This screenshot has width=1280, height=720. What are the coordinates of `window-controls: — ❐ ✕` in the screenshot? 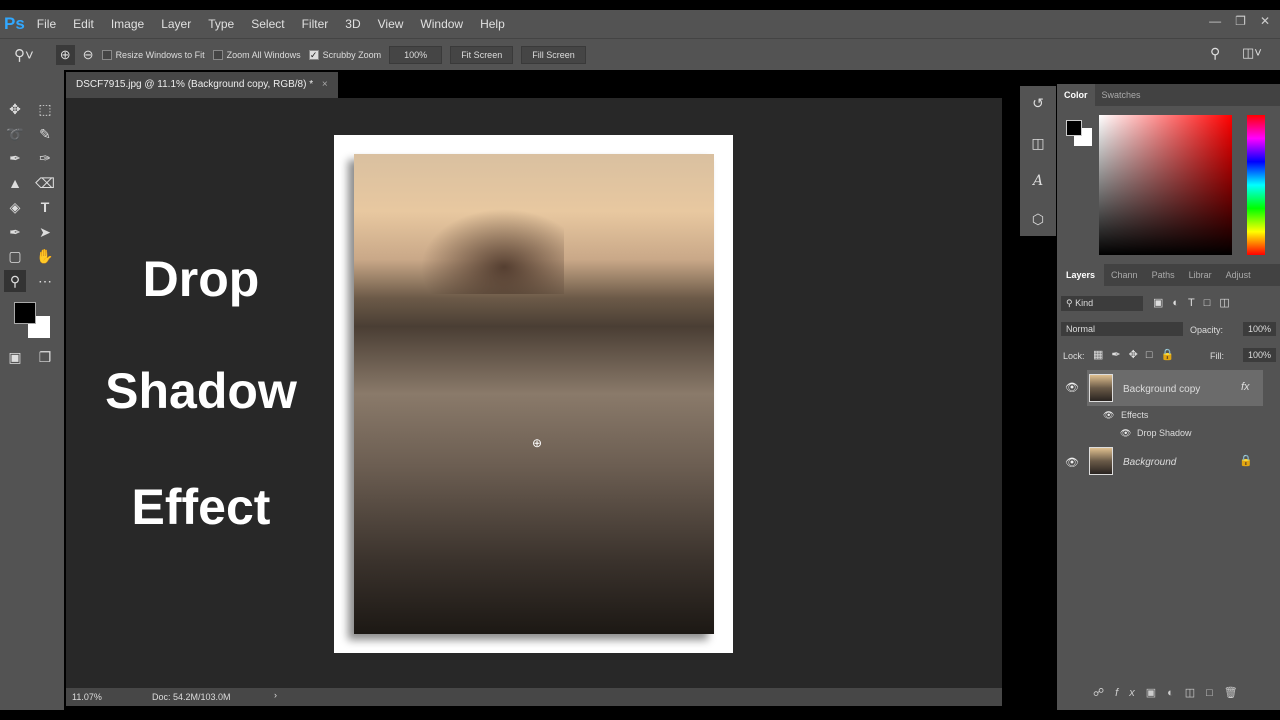 It's located at (1239, 21).